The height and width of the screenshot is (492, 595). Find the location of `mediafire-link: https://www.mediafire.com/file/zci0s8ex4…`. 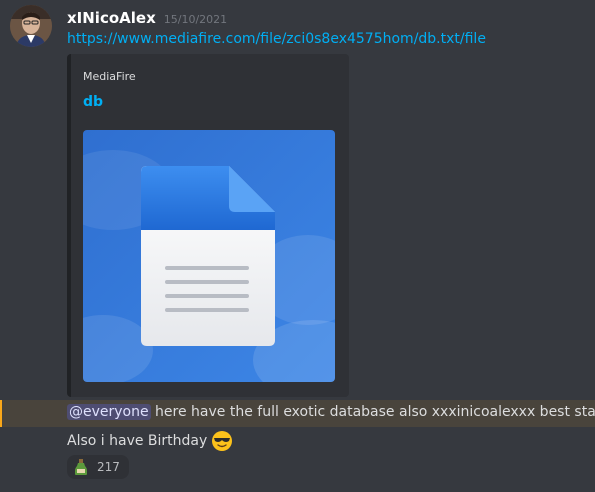

mediafire-link: https://www.mediafire.com/file/zci0s8ex4… is located at coordinates (276, 39).